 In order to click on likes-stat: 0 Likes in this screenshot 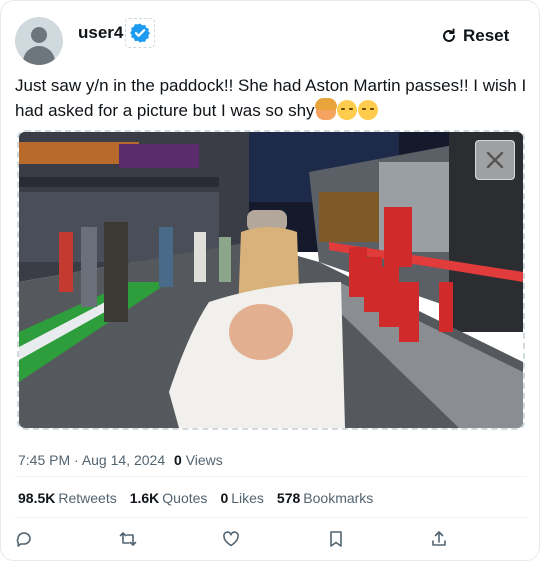, I will do `click(241, 498)`.